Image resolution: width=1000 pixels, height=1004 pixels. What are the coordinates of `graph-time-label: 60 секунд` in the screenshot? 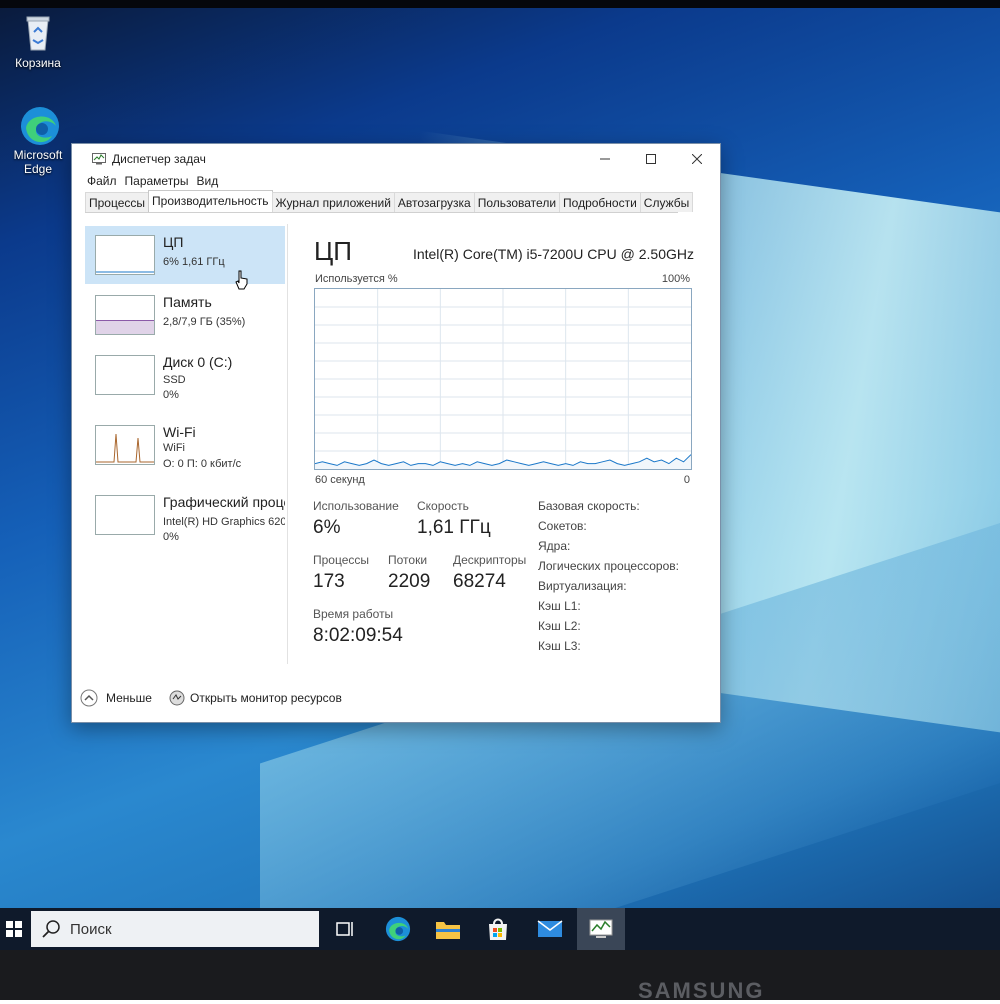 It's located at (340, 480).